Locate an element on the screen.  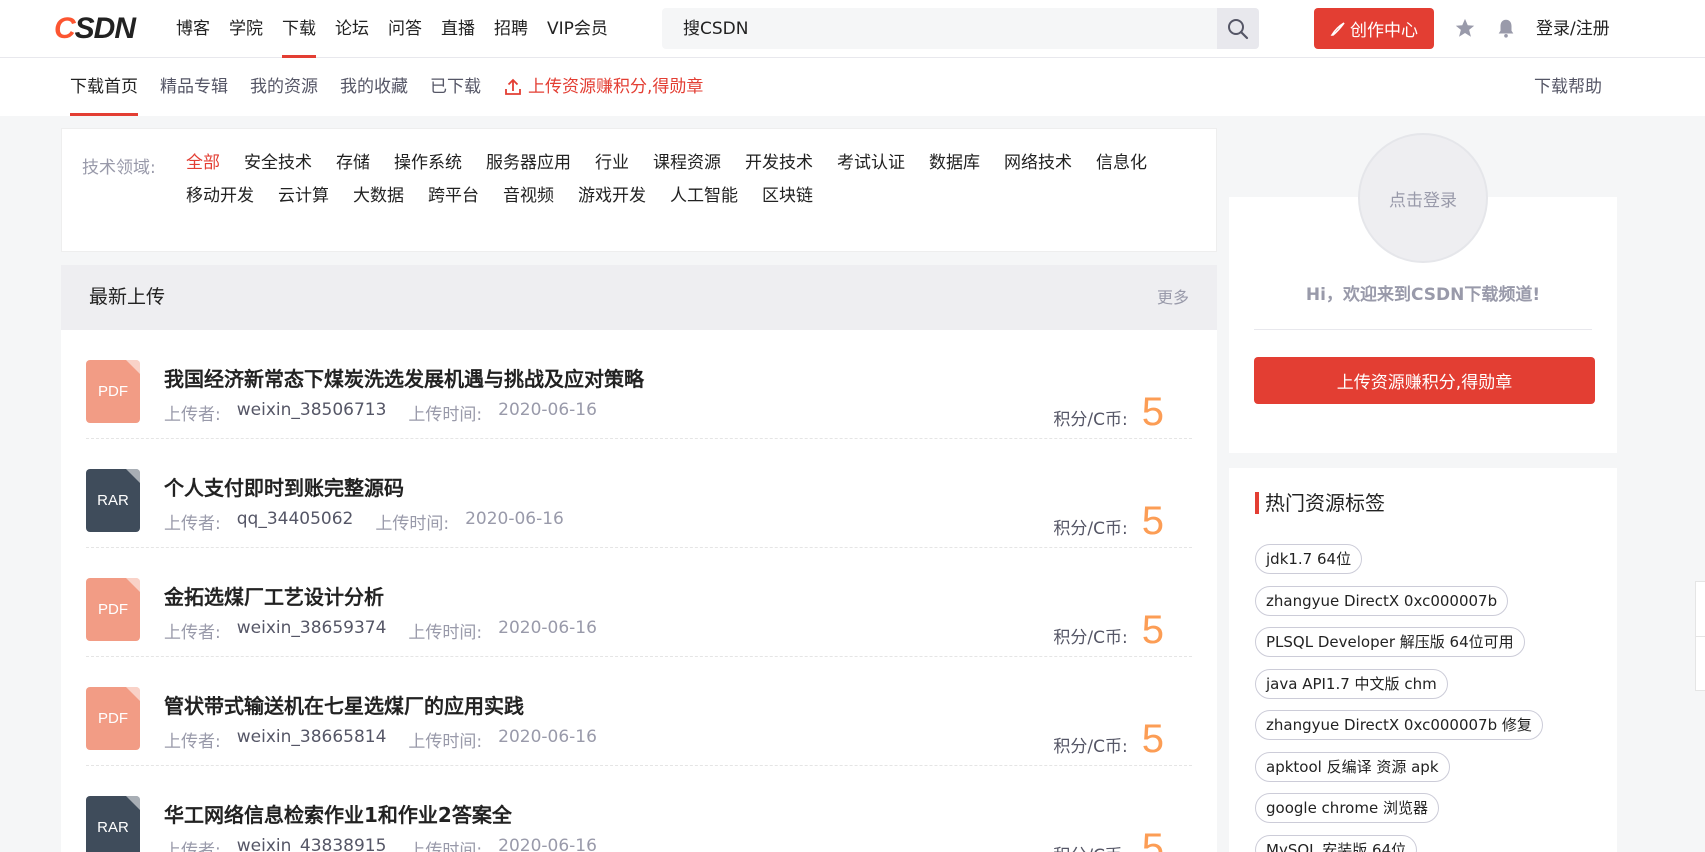
subnav-my-favorites: 我的收藏 is located at coordinates (374, 87).